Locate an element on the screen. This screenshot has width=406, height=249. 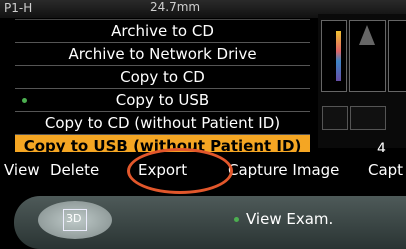
menu-item-label: Archive to Network Drive is located at coordinates (162, 54).